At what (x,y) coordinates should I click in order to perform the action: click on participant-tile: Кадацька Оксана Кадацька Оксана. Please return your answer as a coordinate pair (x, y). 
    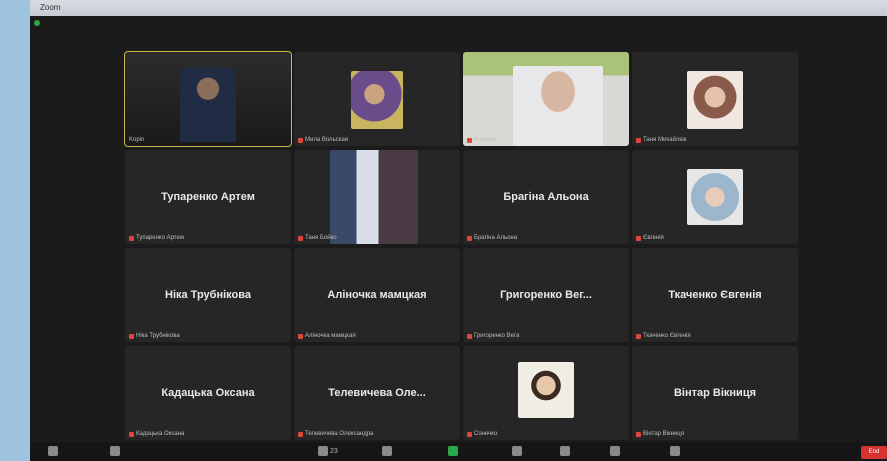
    Looking at the image, I should click on (208, 393).